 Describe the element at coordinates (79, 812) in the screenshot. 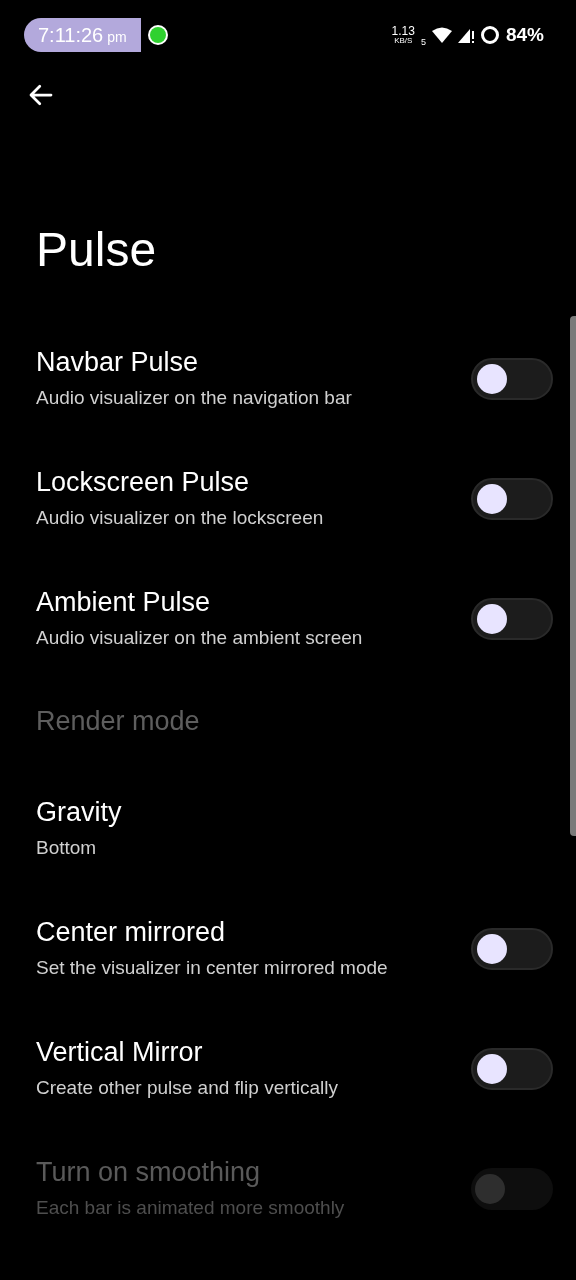

I see `setting-title: Gravity` at that location.